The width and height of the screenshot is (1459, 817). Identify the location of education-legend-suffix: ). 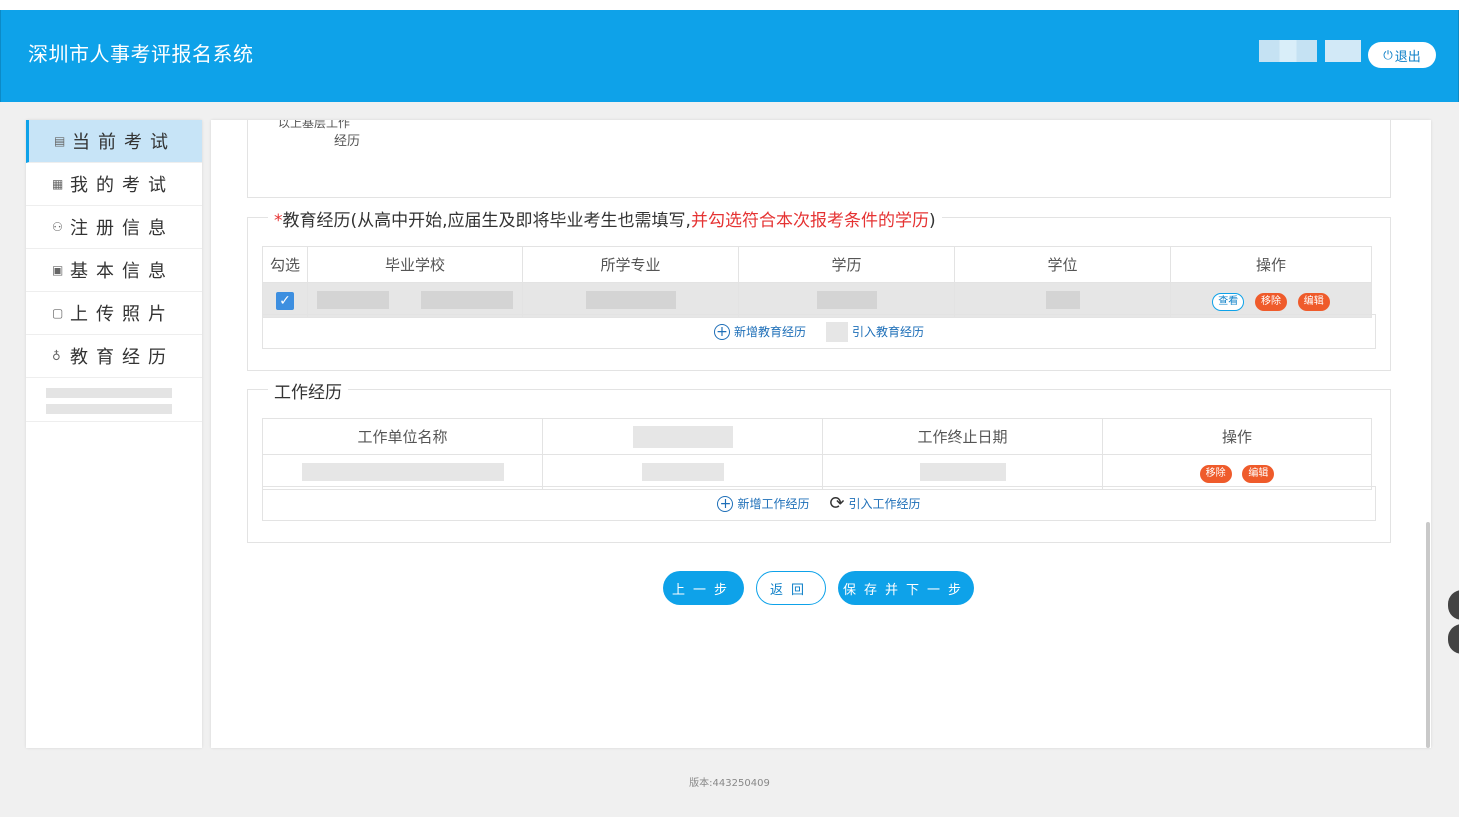
(932, 221).